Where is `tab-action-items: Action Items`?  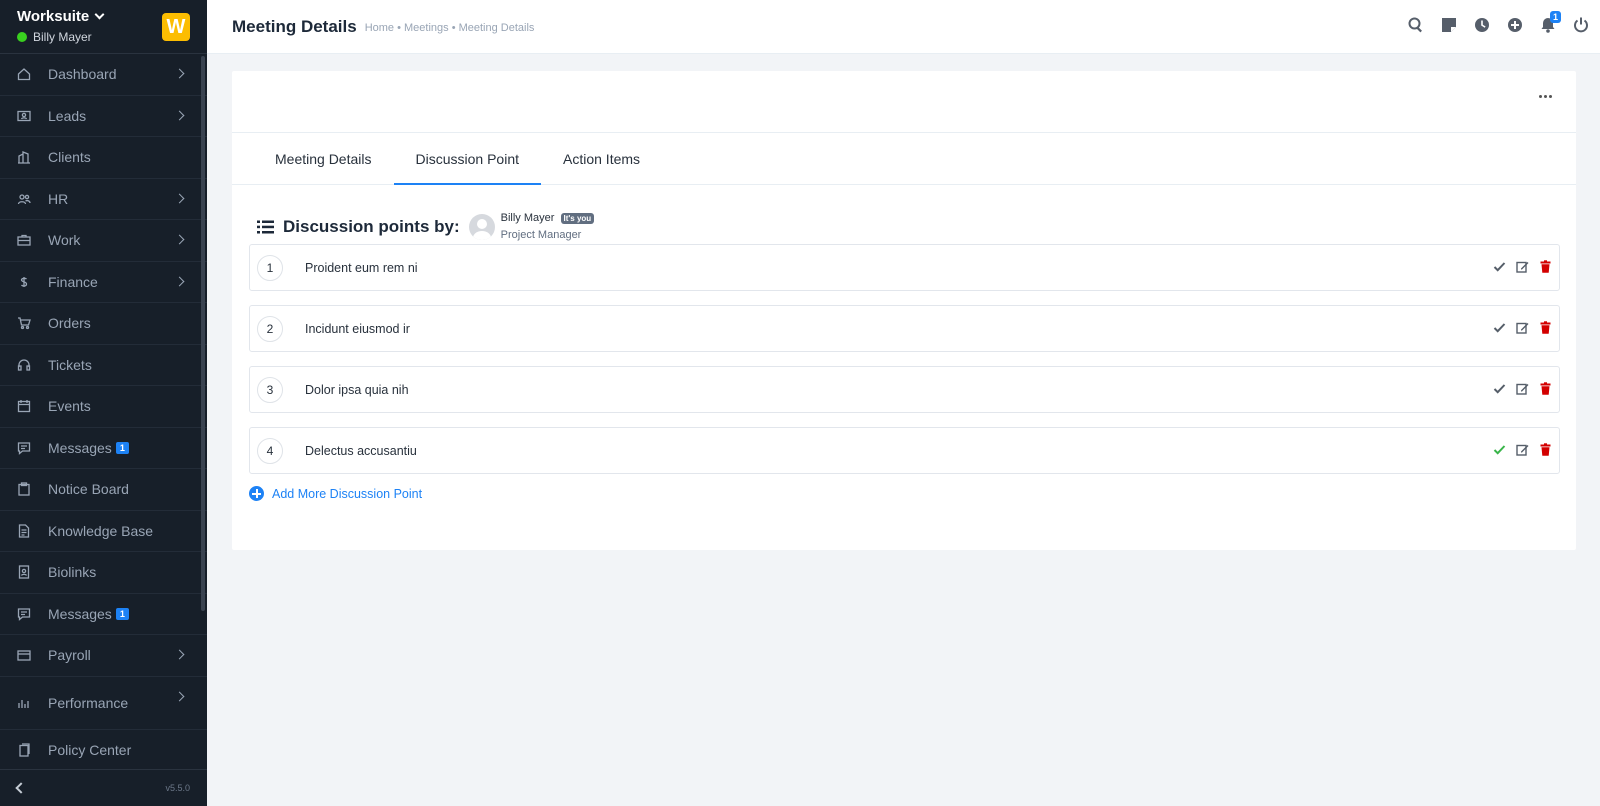 tab-action-items: Action Items is located at coordinates (601, 158).